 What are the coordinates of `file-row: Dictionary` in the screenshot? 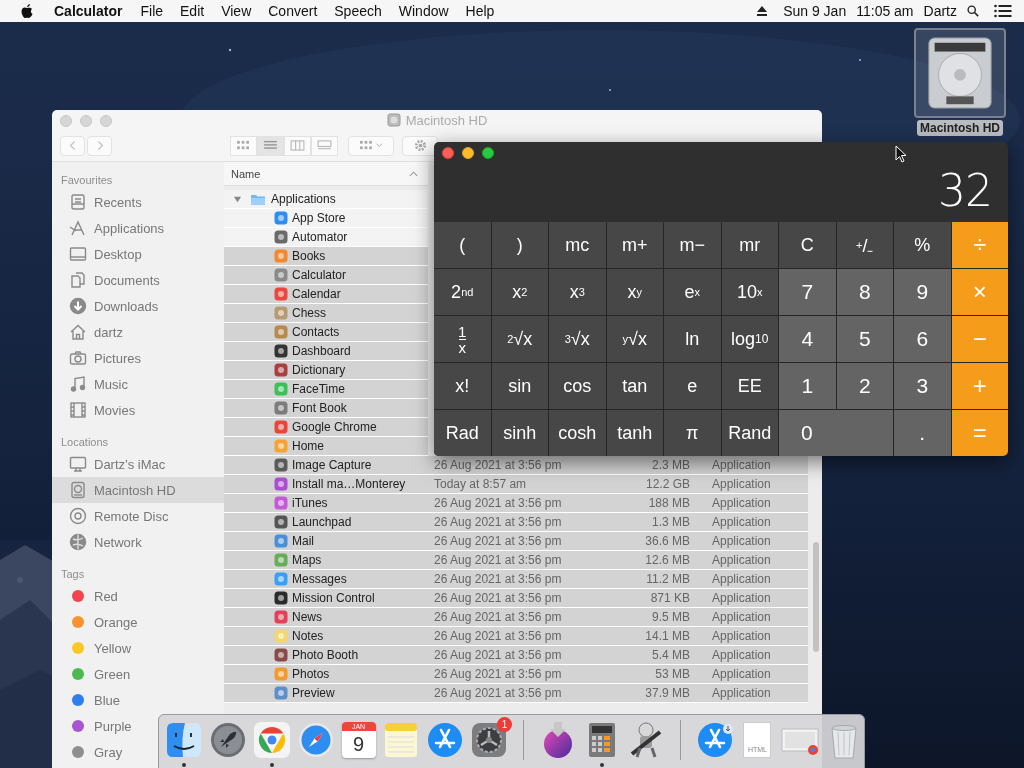 It's located at (326, 370).